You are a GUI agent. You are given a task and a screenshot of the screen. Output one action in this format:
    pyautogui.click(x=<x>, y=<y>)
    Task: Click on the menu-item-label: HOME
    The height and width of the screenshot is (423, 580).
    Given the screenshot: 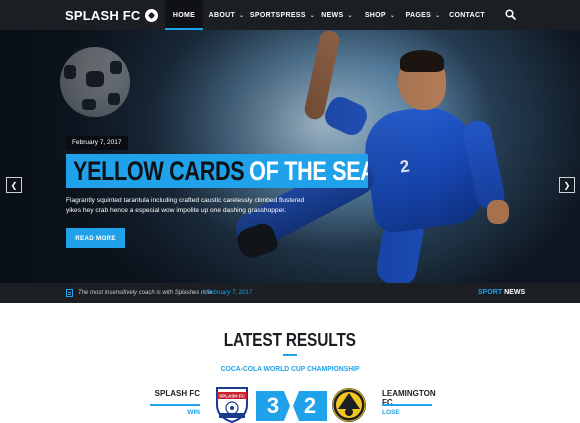 What is the action you would take?
    pyautogui.click(x=184, y=15)
    